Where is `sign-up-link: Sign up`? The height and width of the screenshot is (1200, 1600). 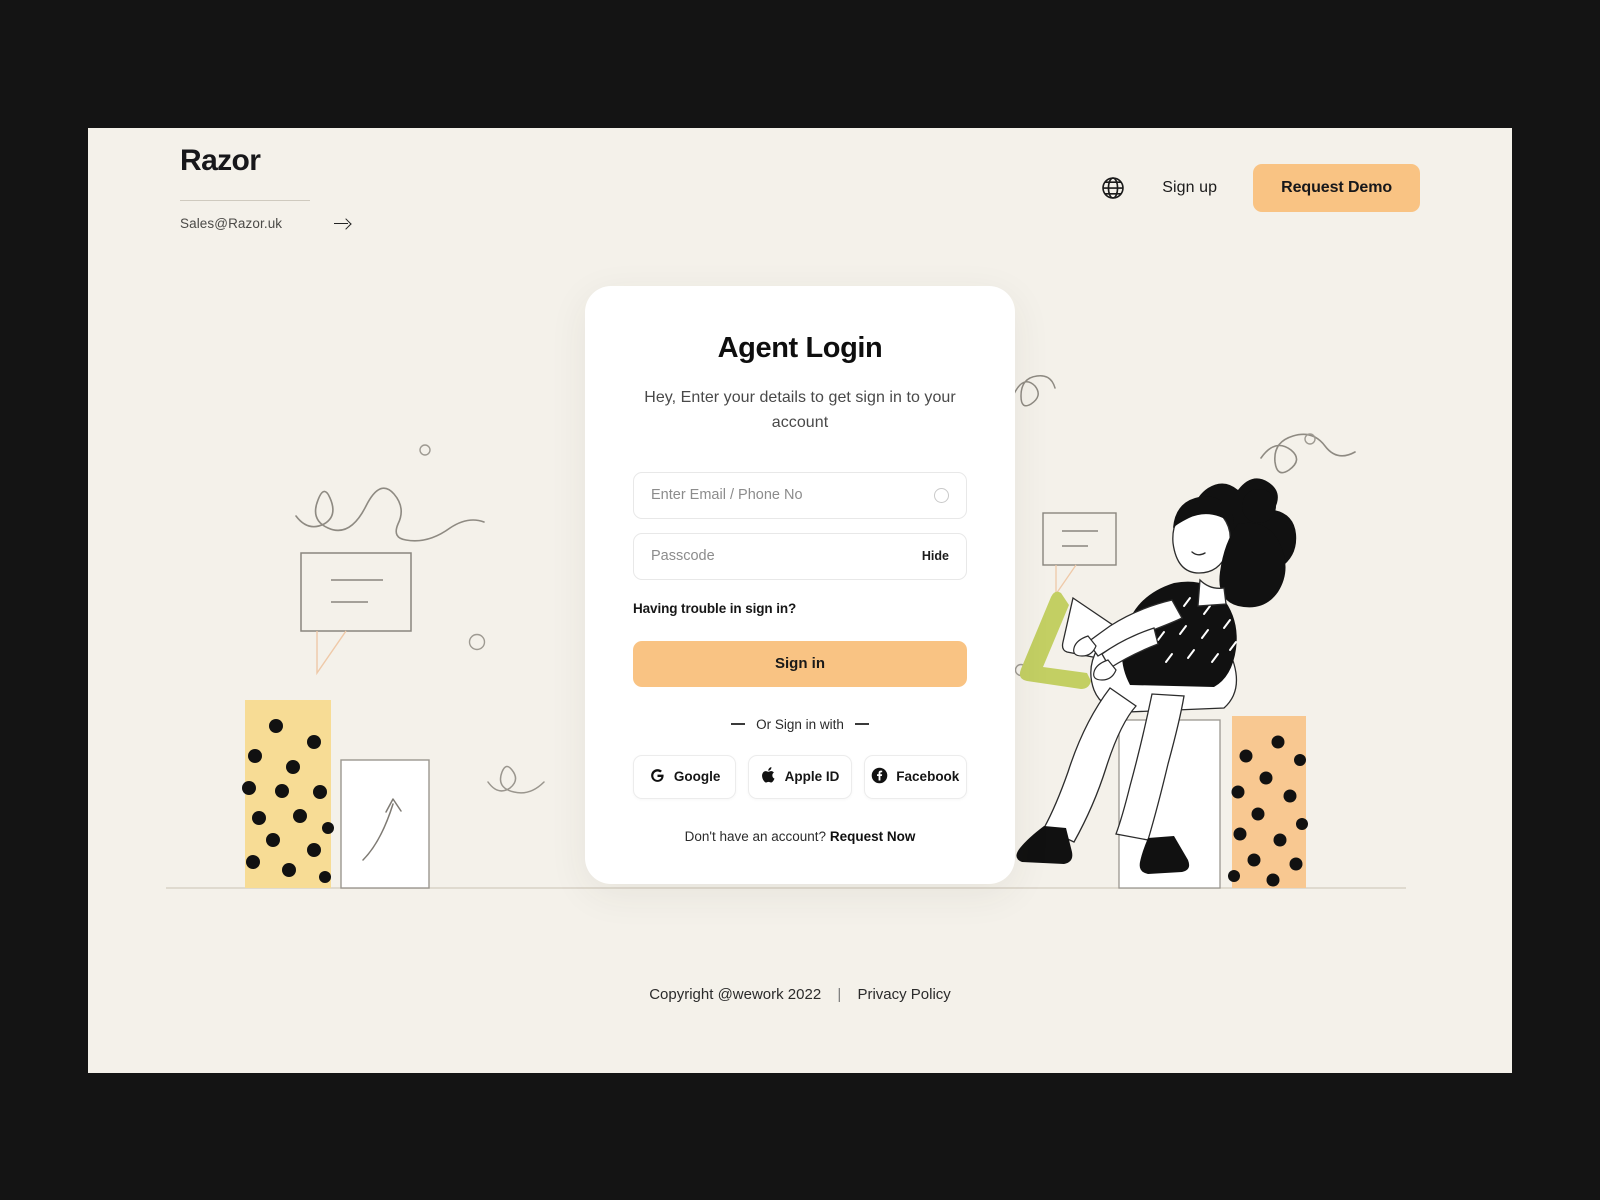 sign-up-link: Sign up is located at coordinates (1189, 188).